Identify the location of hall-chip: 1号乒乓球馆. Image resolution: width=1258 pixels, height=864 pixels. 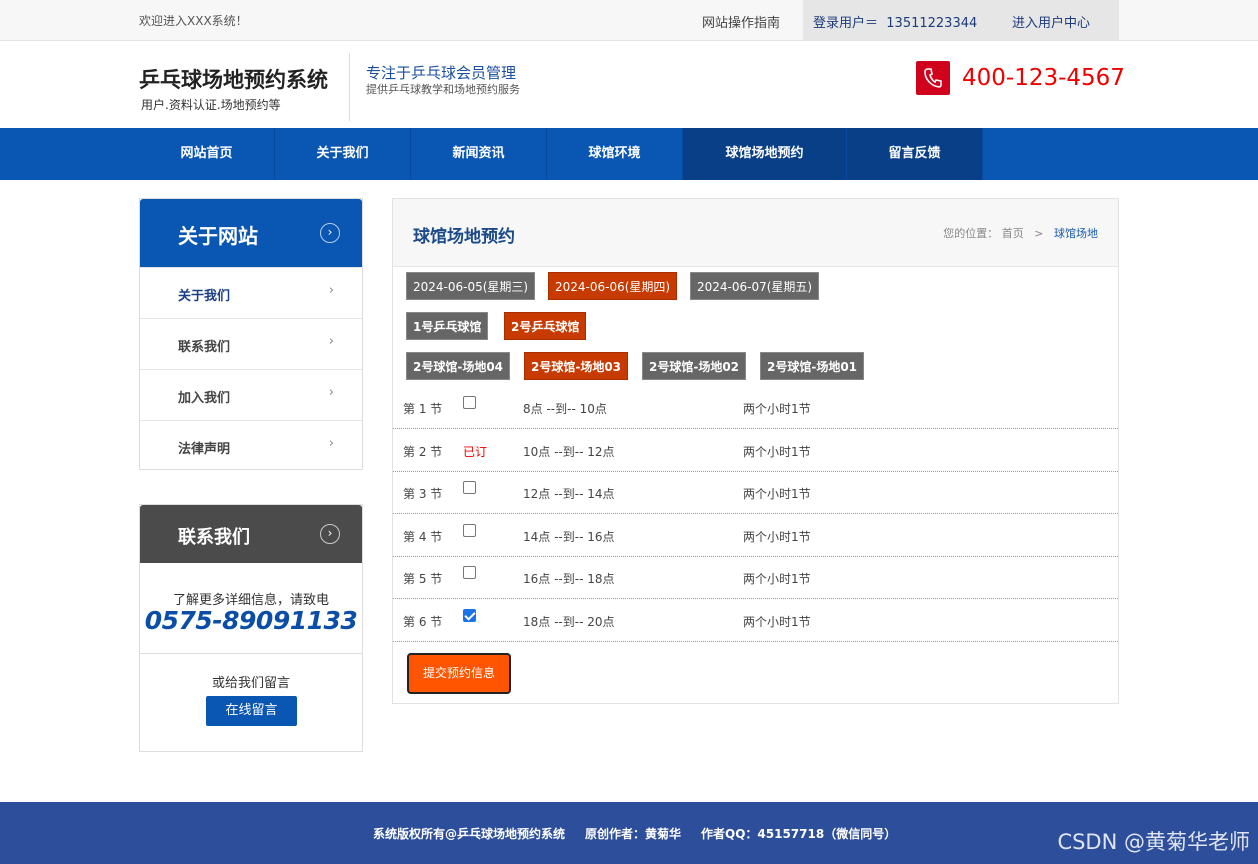
(447, 326).